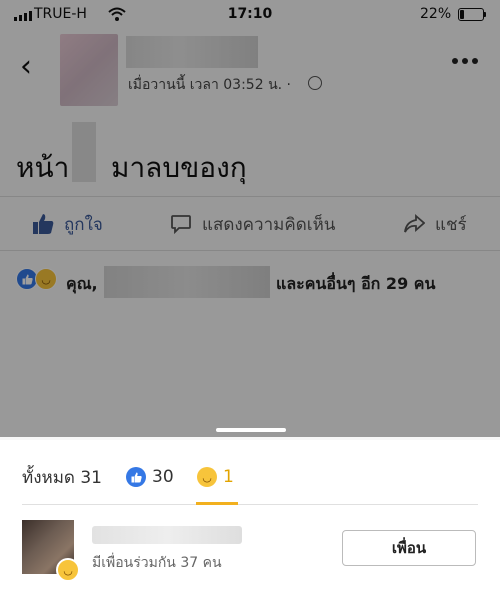  I want to click on tab-like: 30, so click(150, 477).